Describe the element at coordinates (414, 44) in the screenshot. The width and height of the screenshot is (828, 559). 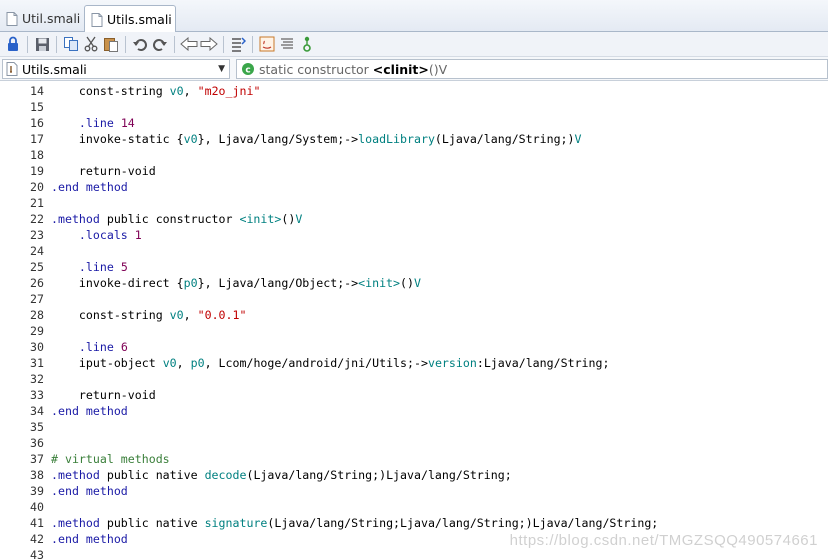
I see `toolbar` at that location.